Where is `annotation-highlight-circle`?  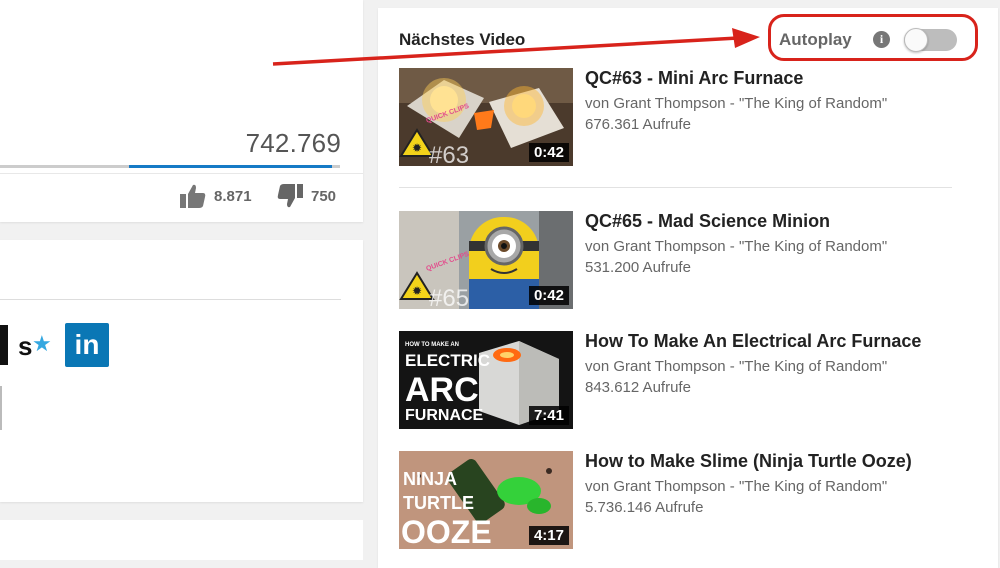
annotation-highlight-circle is located at coordinates (873, 37).